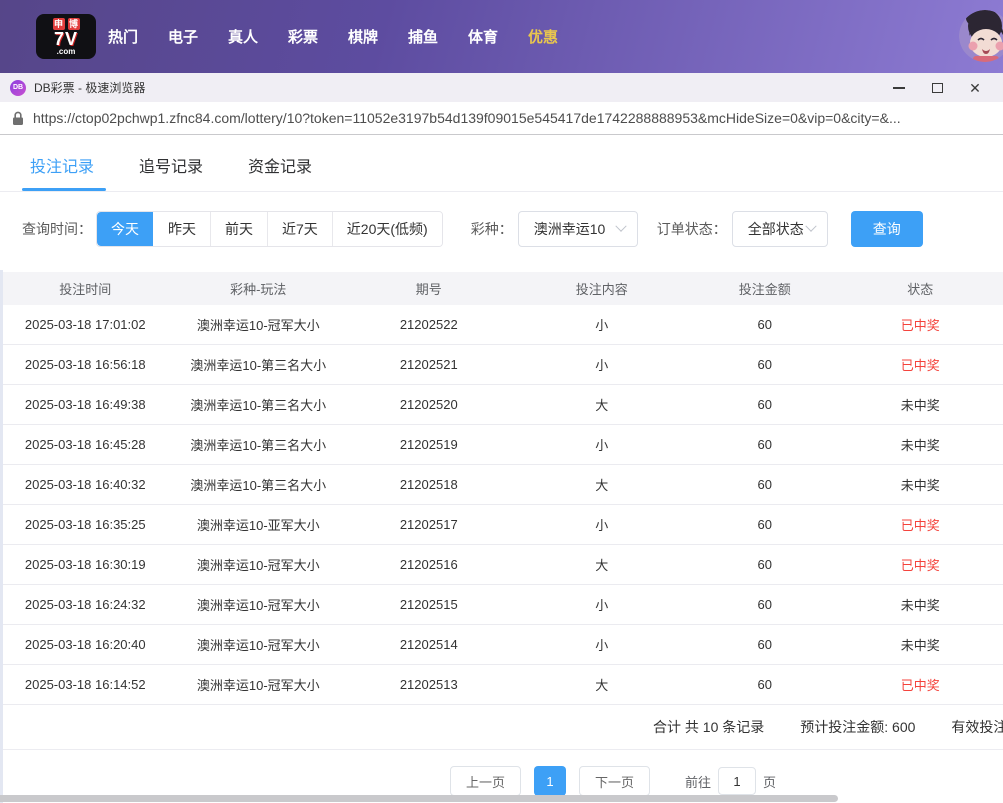 This screenshot has width=1003, height=803. Describe the element at coordinates (238, 229) in the screenshot. I see `time-option: 前天` at that location.